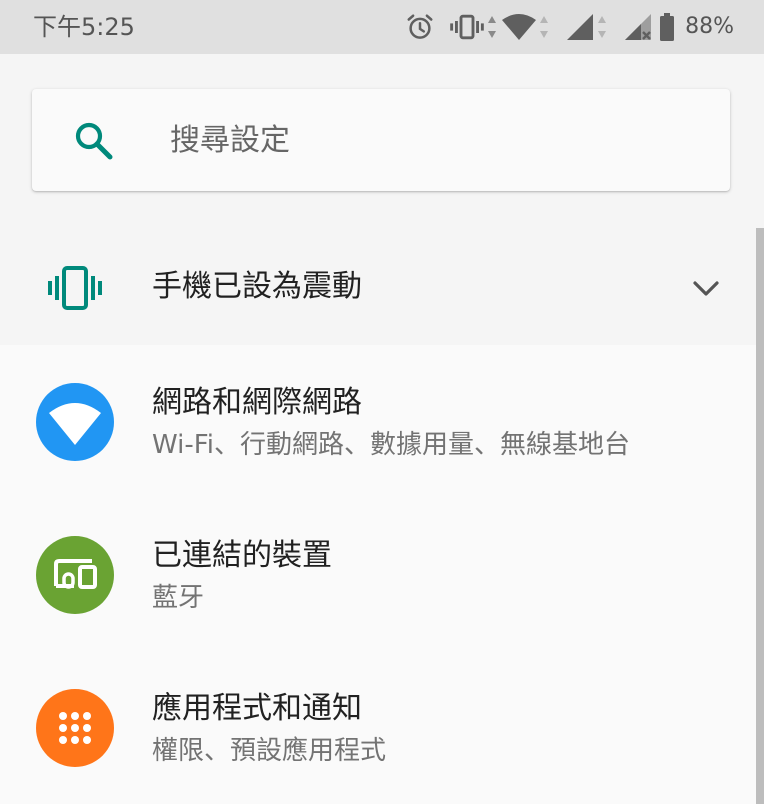 The width and height of the screenshot is (764, 804). I want to click on search-bar: 搜尋設定, so click(381, 140).